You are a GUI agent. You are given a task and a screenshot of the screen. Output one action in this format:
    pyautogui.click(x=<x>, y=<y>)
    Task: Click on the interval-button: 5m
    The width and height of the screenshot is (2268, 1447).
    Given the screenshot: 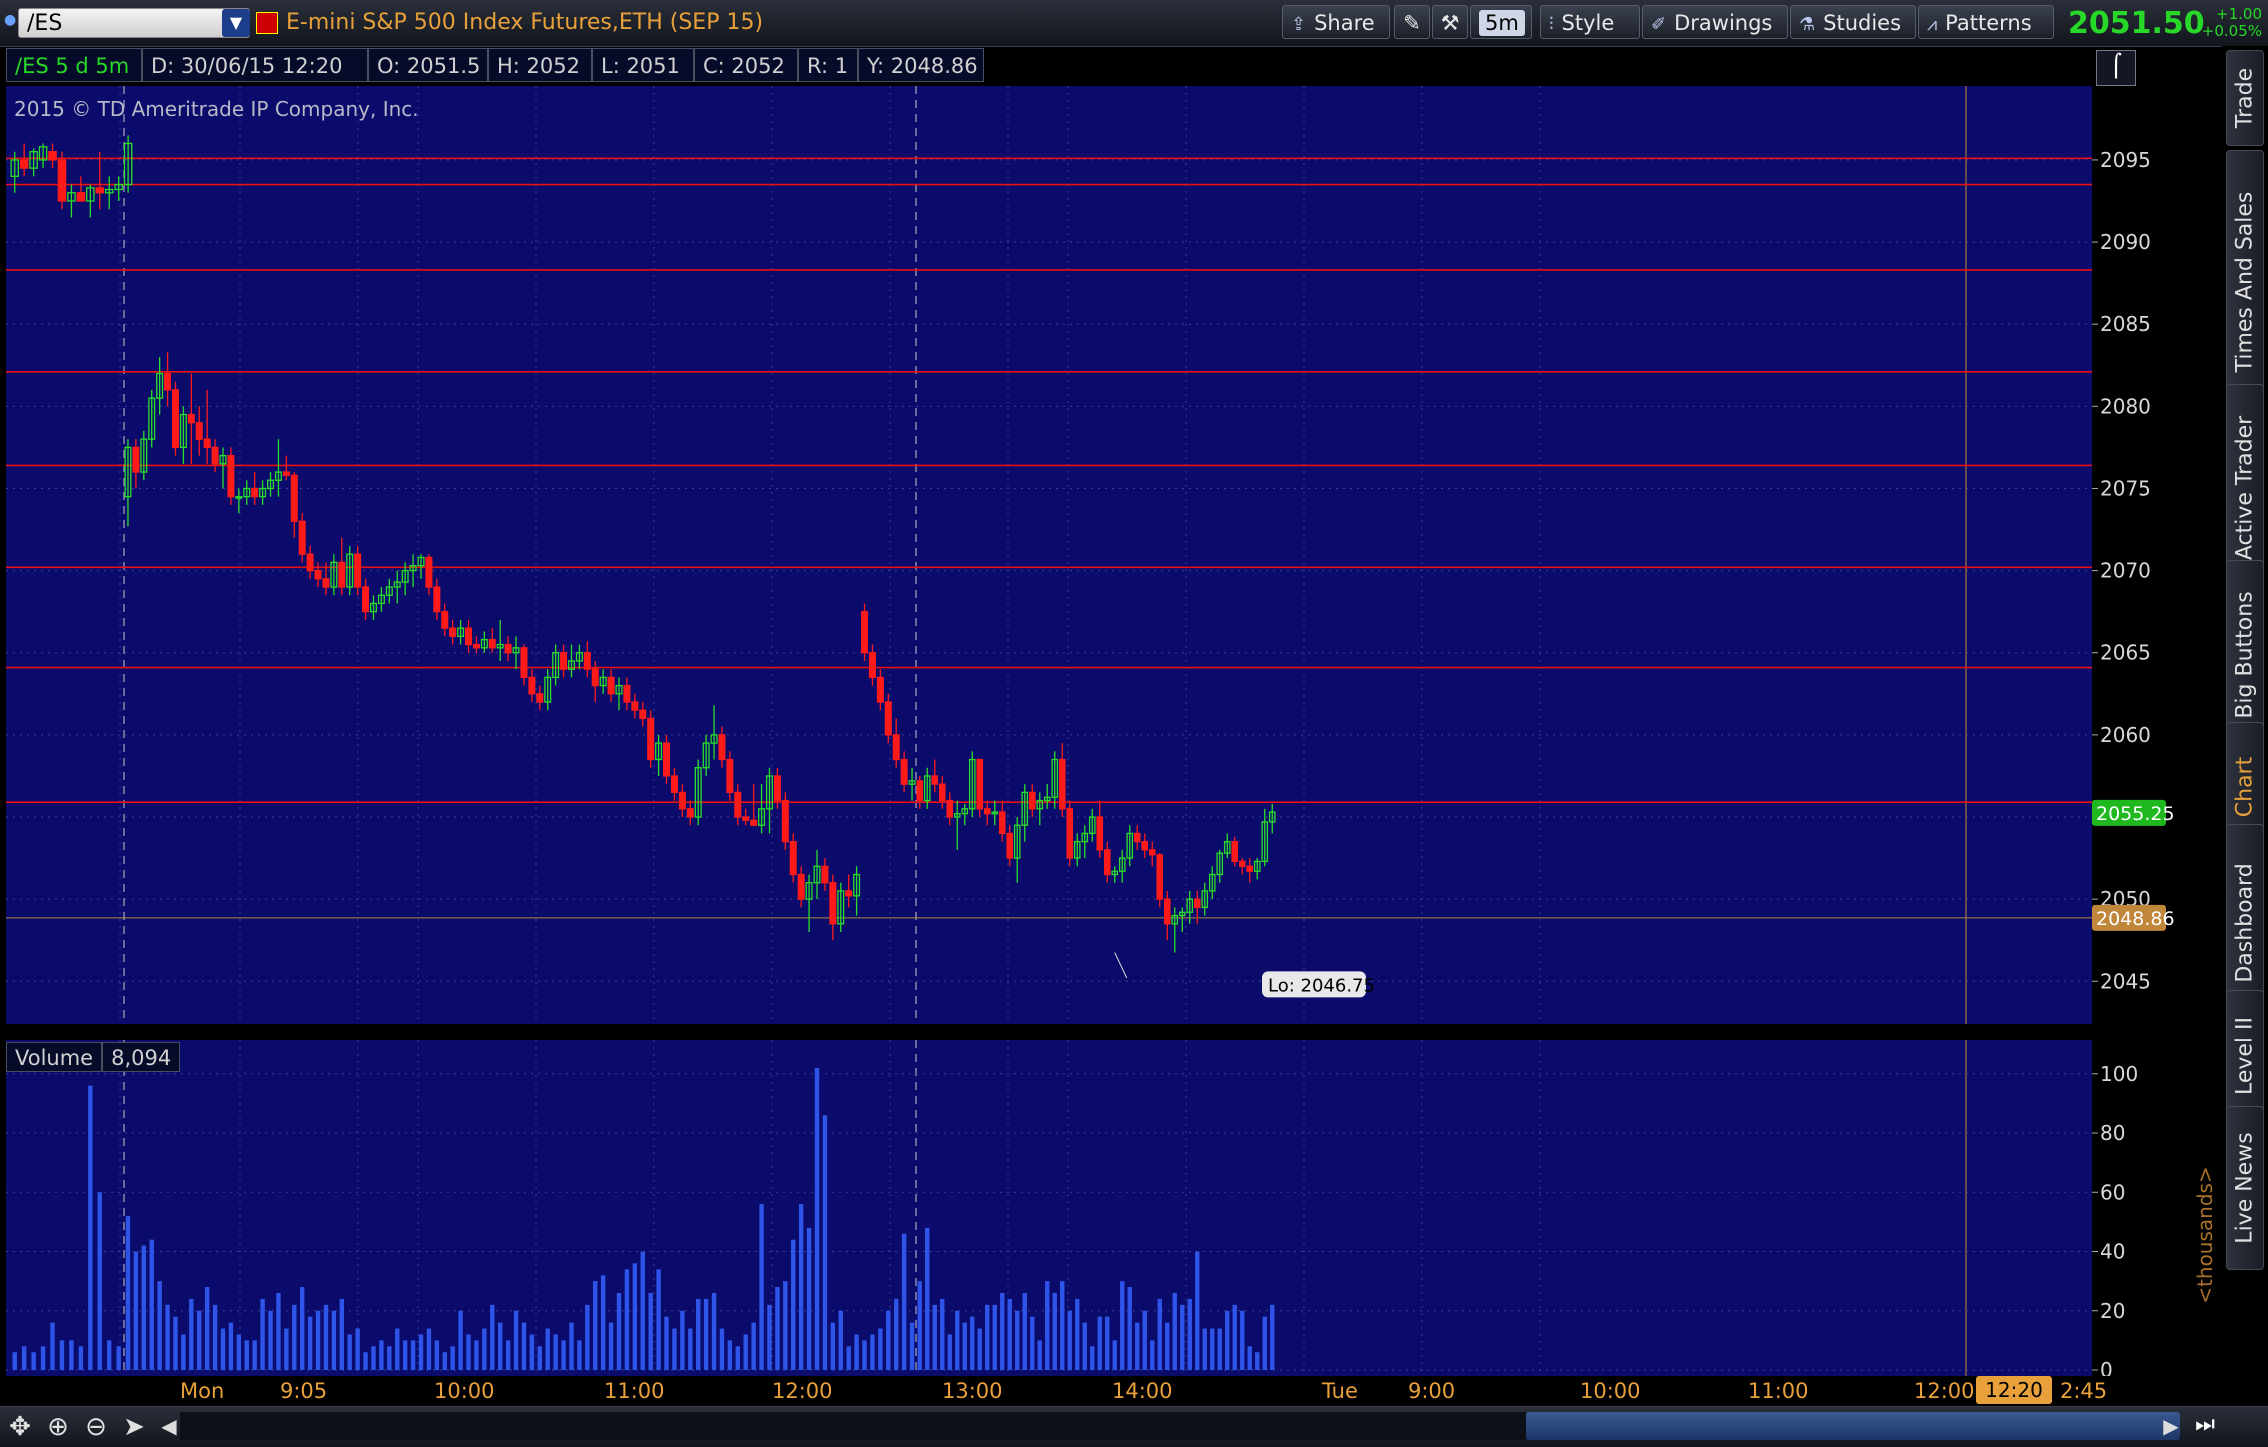 What is the action you would take?
    pyautogui.click(x=1501, y=22)
    